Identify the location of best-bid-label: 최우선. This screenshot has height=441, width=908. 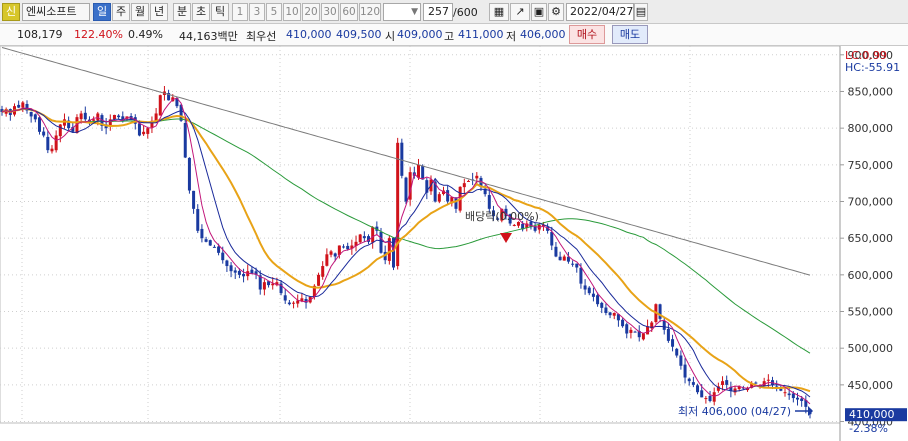
(261, 36).